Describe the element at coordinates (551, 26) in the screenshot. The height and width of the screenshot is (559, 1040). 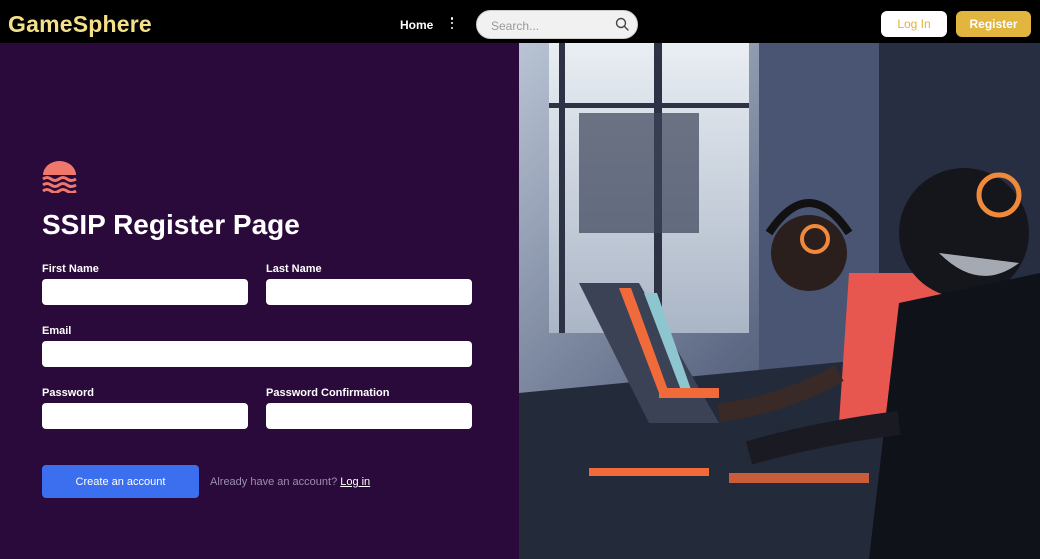
I see `search-input` at that location.